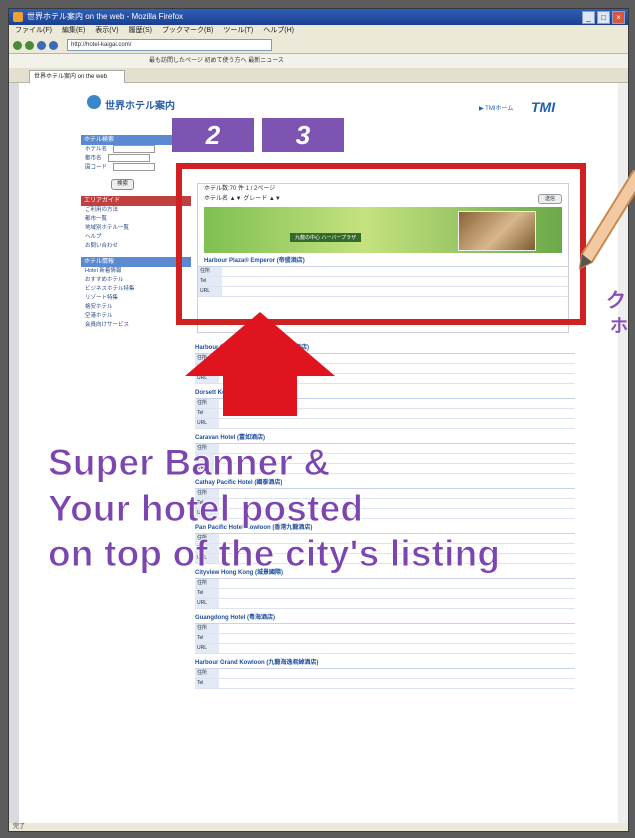 This screenshot has width=635, height=838. I want to click on site-logo: 世界ホテル案内, so click(137, 103).